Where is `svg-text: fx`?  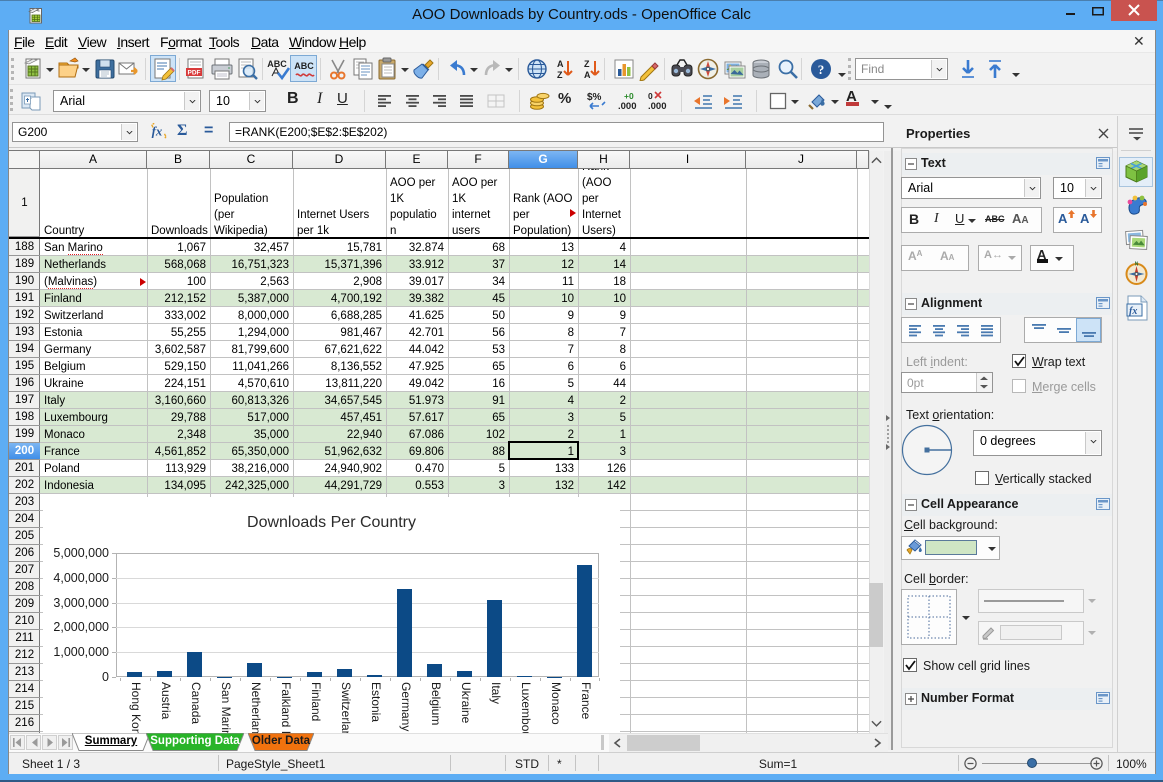 svg-text: fx is located at coordinates (1133, 311).